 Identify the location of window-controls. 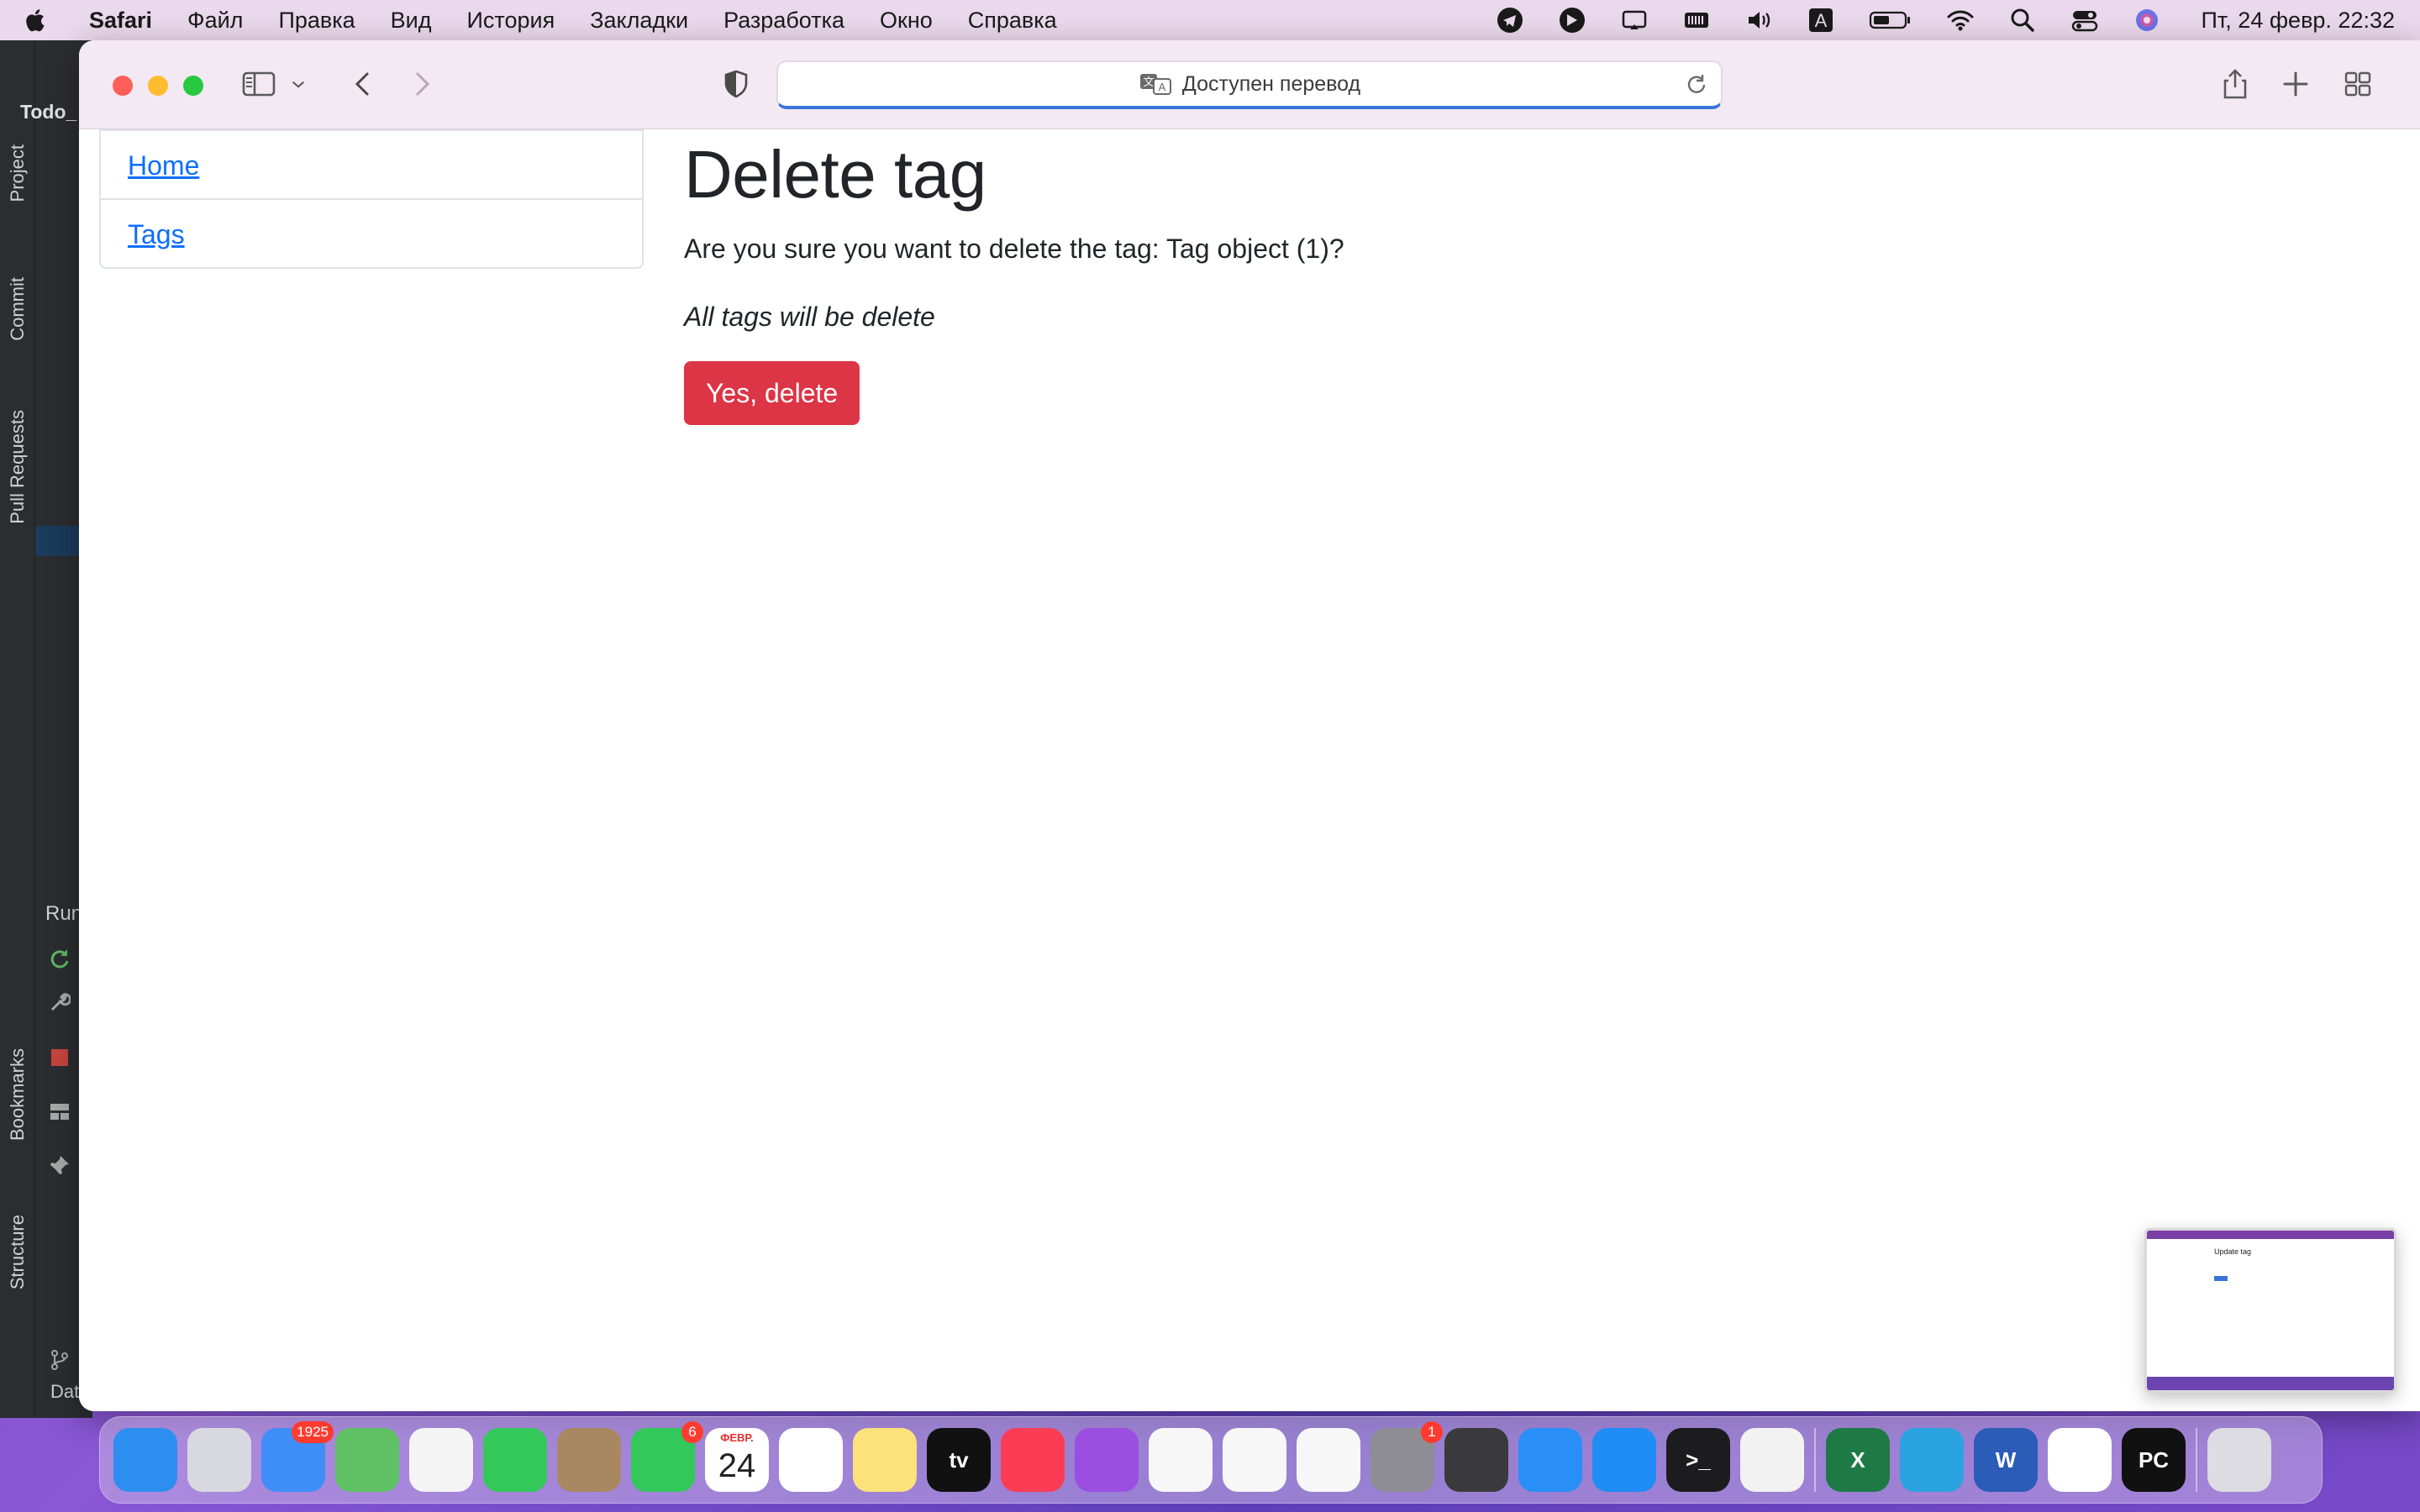
(158, 86).